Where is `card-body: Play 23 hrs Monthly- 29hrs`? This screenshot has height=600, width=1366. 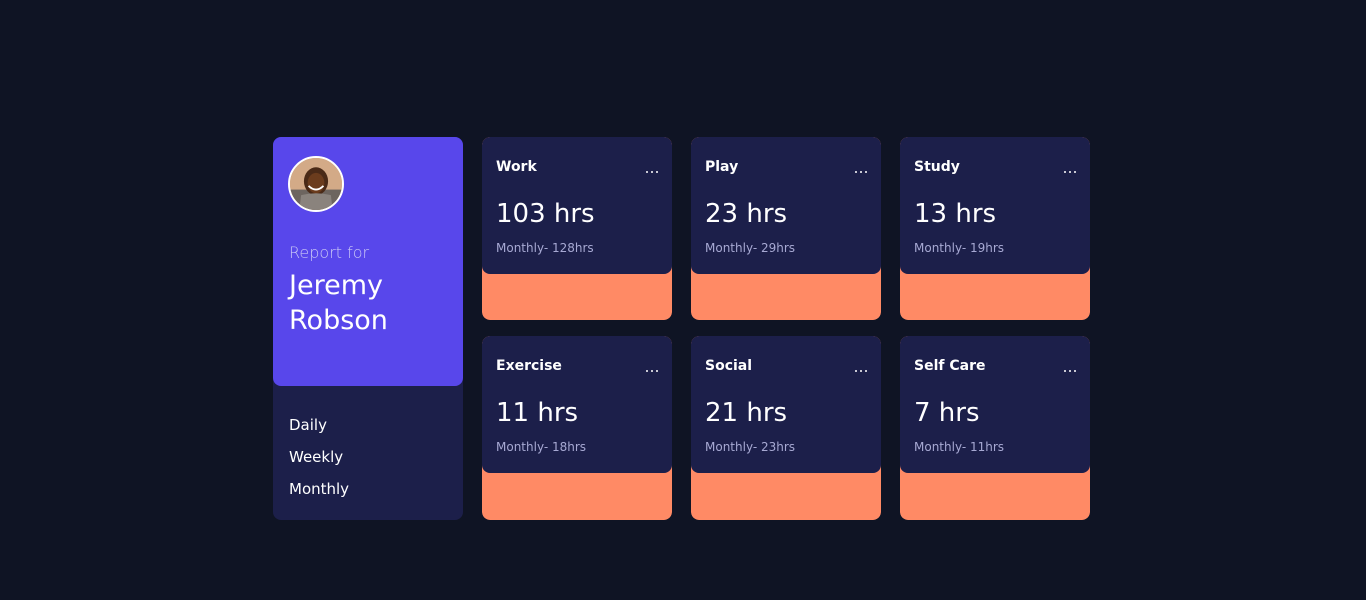 card-body: Play 23 hrs Monthly- 29hrs is located at coordinates (786, 205).